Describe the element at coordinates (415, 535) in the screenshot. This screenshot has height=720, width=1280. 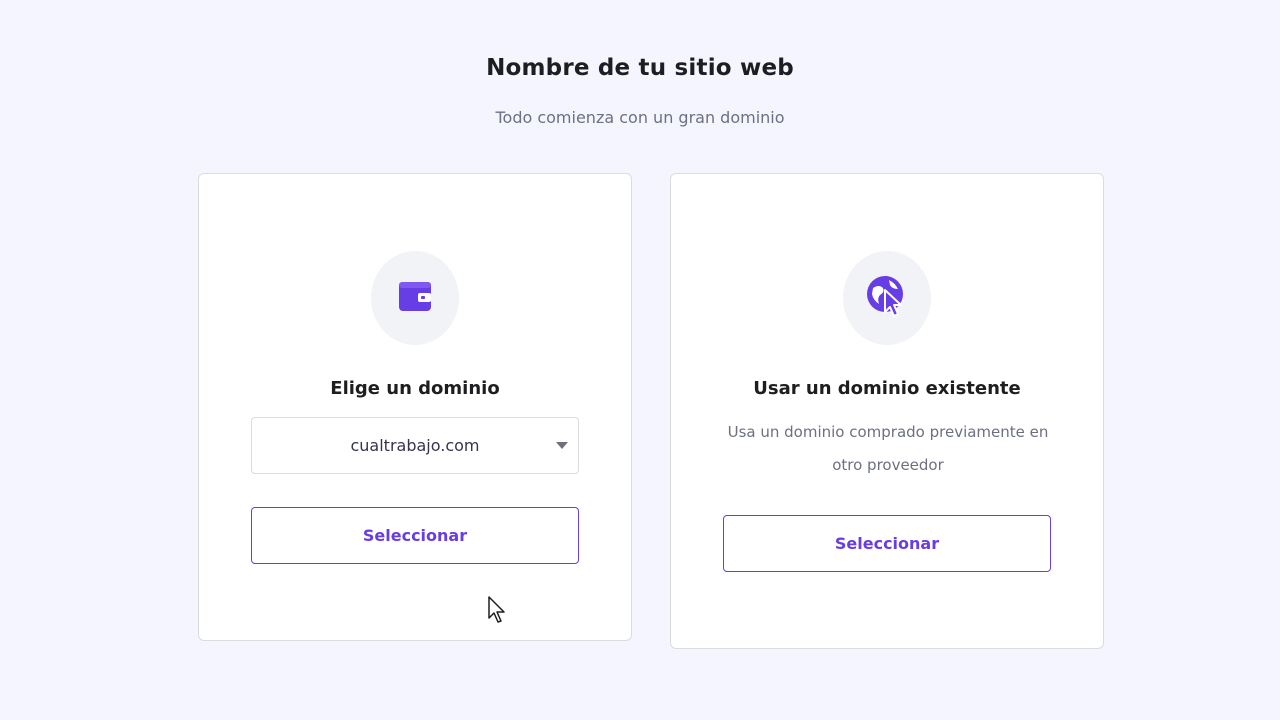
I see `select-domain-button: Seleccionar` at that location.